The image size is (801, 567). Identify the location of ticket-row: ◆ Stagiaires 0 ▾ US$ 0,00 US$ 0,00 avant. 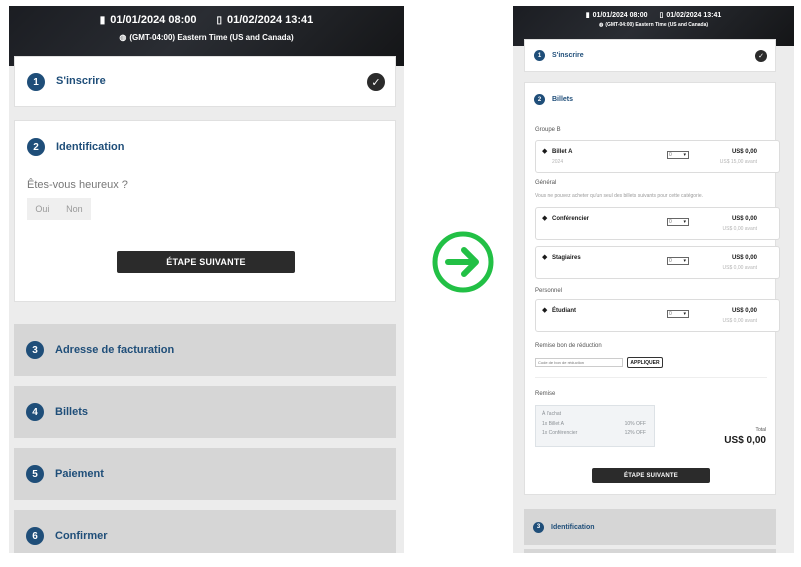
(657, 262).